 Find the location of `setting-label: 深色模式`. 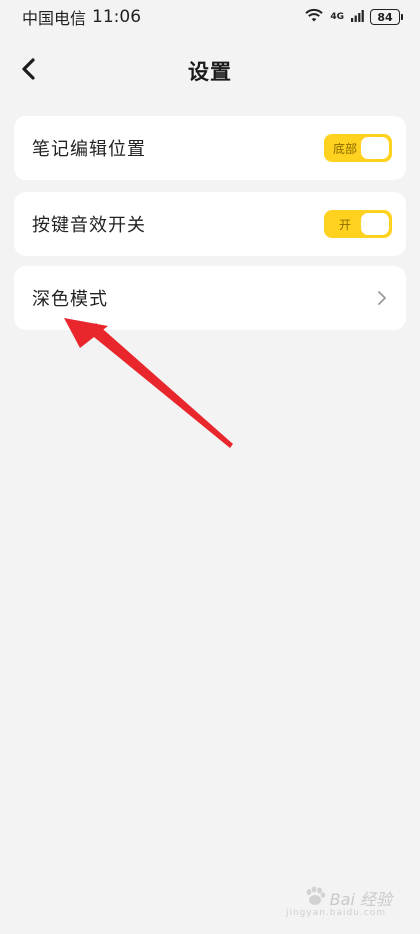

setting-label: 深色模式 is located at coordinates (70, 299).